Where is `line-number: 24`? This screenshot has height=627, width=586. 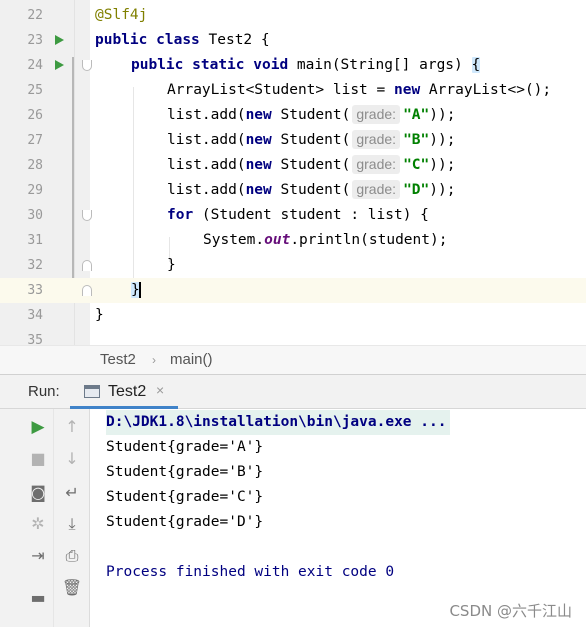
line-number: 24 is located at coordinates (35, 65).